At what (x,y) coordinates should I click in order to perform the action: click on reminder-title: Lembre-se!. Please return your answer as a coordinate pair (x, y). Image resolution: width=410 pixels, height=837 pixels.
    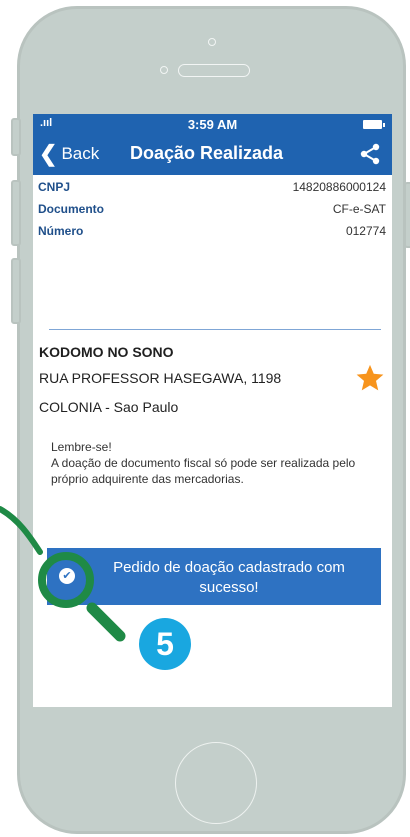
    Looking at the image, I should click on (81, 447).